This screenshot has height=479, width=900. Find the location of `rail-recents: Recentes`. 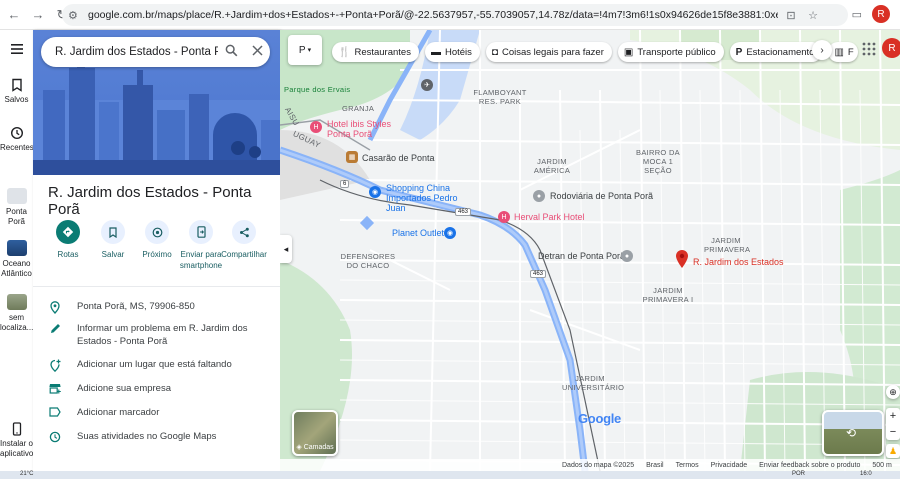

rail-recents: Recentes is located at coordinates (17, 139).